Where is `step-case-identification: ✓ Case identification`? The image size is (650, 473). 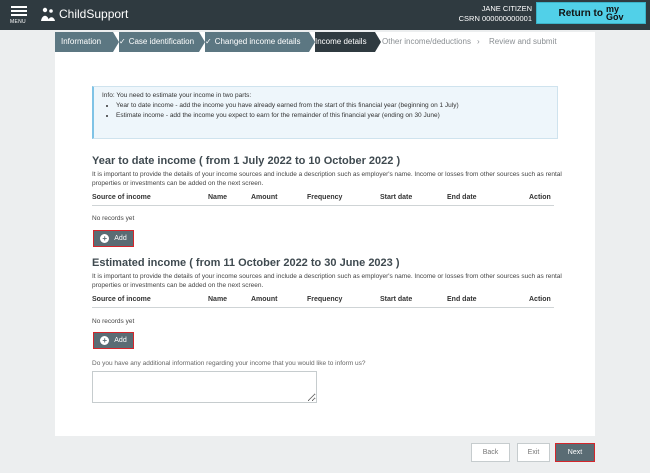 step-case-identification: ✓ Case identification is located at coordinates (159, 42).